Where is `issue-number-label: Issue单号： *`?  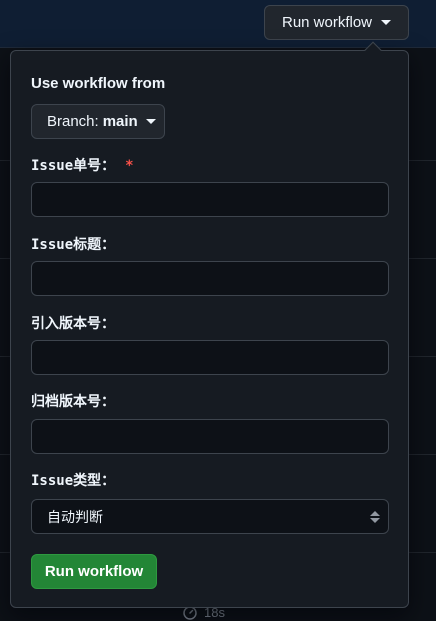 issue-number-label: Issue单号： * is located at coordinates (82, 165).